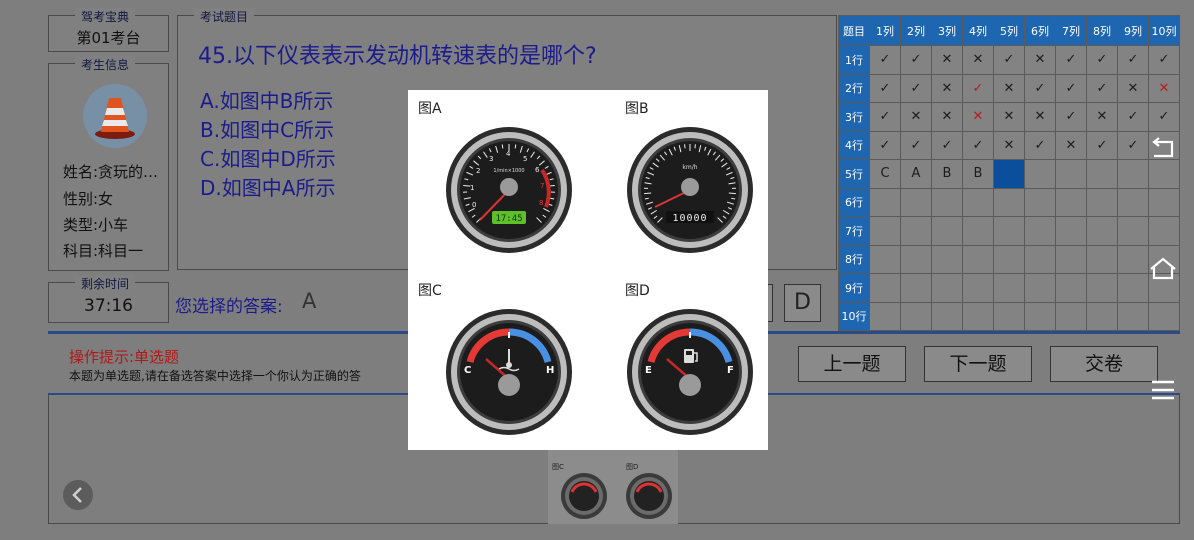 The image size is (1194, 540). Describe the element at coordinates (978, 364) in the screenshot. I see `next-question-button: 下一题` at that location.